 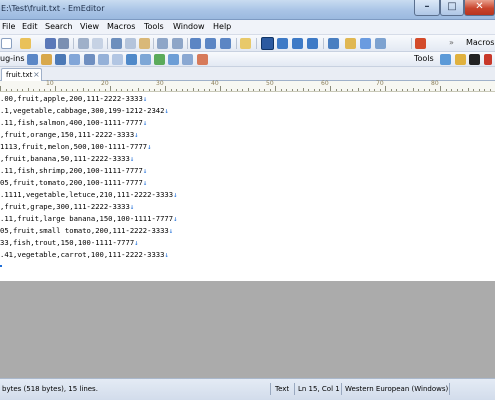 I want to click on undo-icon, so click(x=162, y=43).